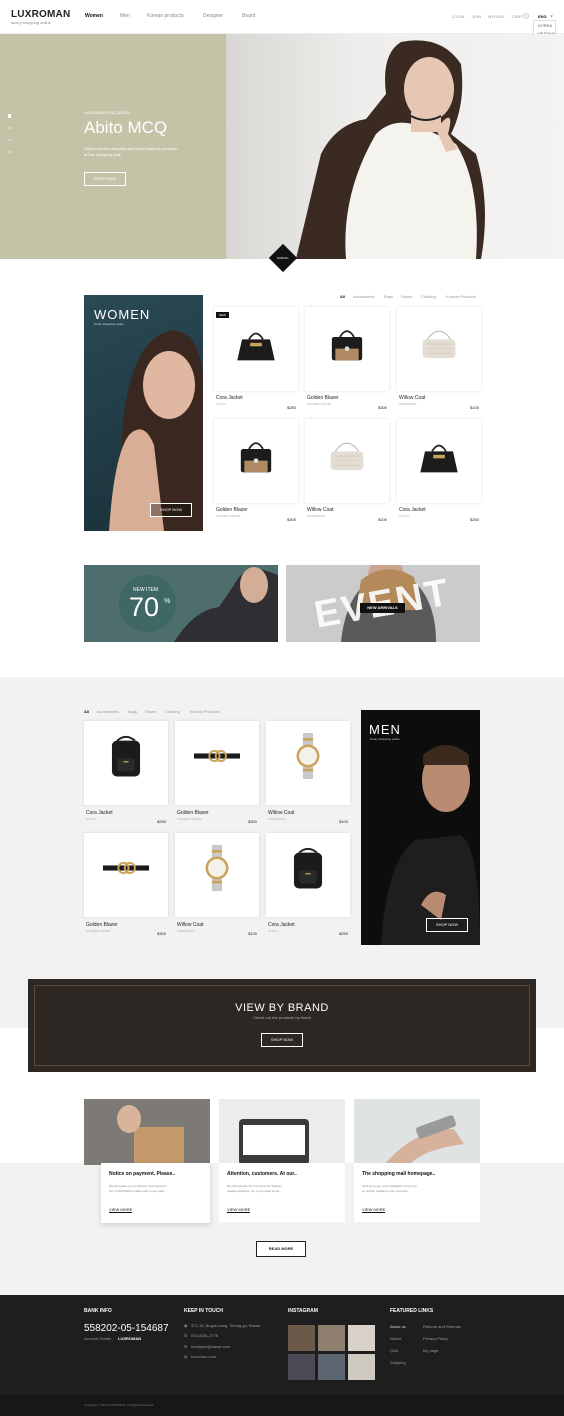 This screenshot has width=564, height=1416. What do you see at coordinates (107, 112) in the screenshot?
I see `hero-eyebrow: ALEXANDER MCQUEEN` at bounding box center [107, 112].